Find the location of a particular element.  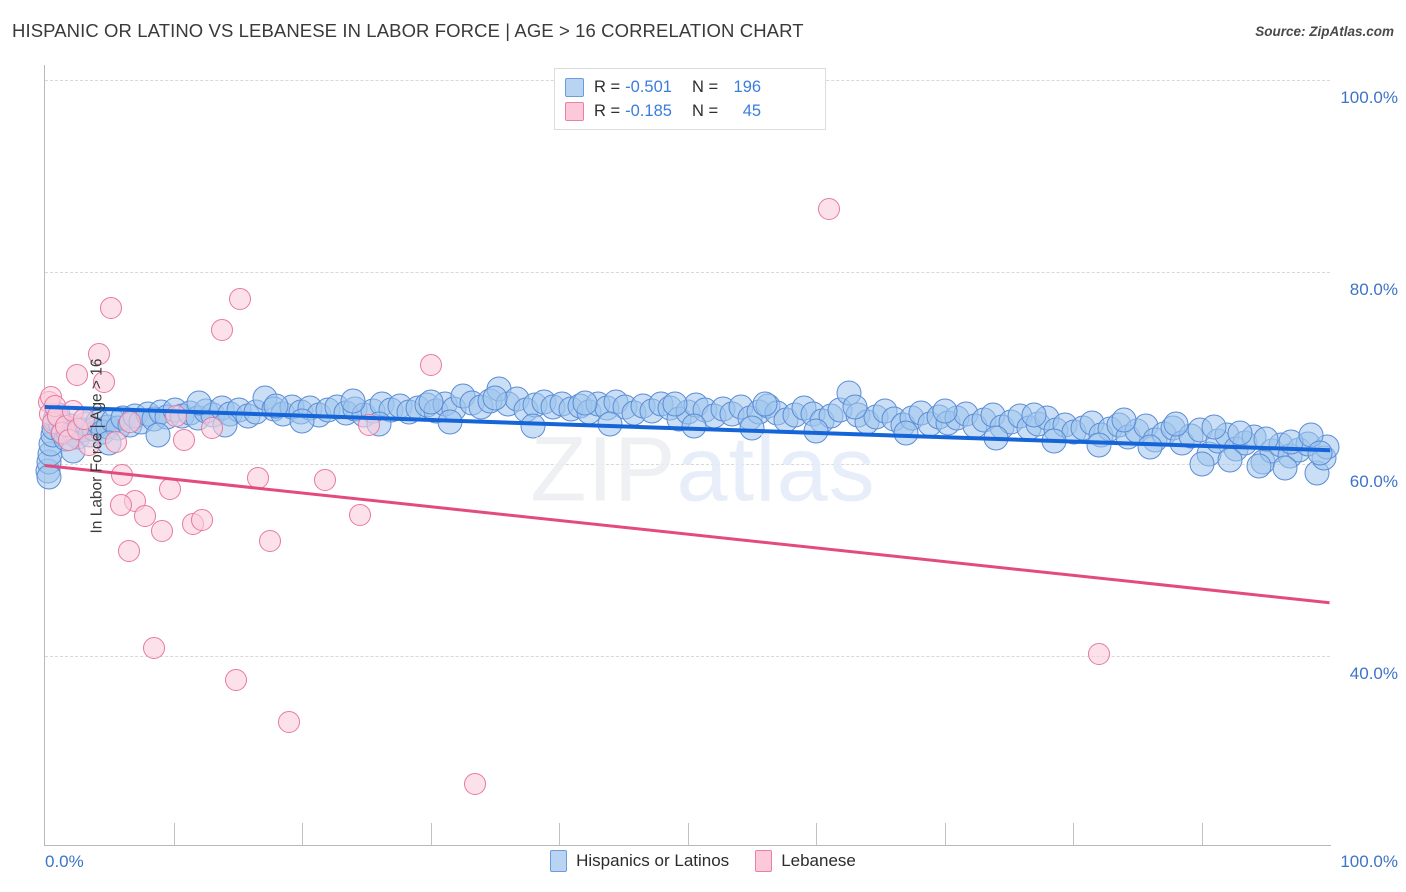

legend-item-hispanics: Hispanics or Latinos is located at coordinates (639, 861).